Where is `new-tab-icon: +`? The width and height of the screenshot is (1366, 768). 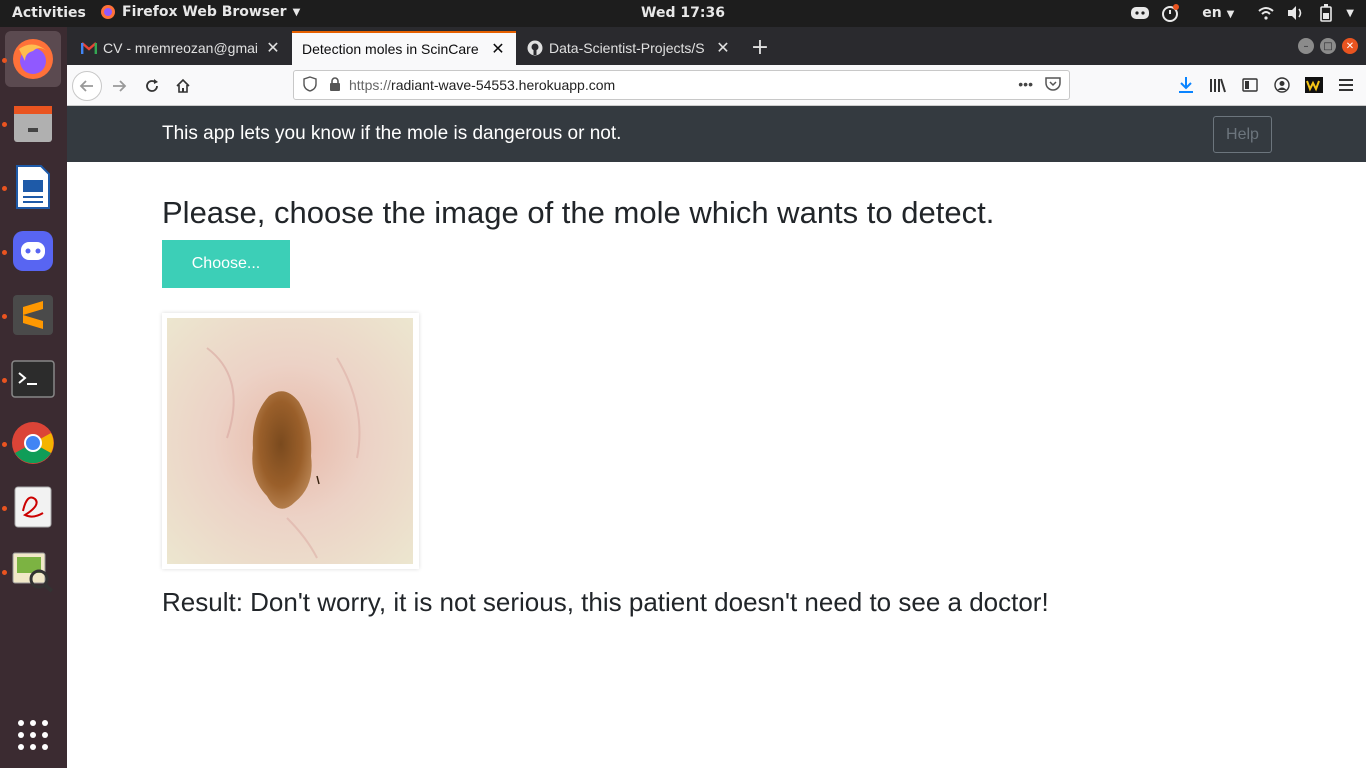 new-tab-icon: + is located at coordinates (760, 47).